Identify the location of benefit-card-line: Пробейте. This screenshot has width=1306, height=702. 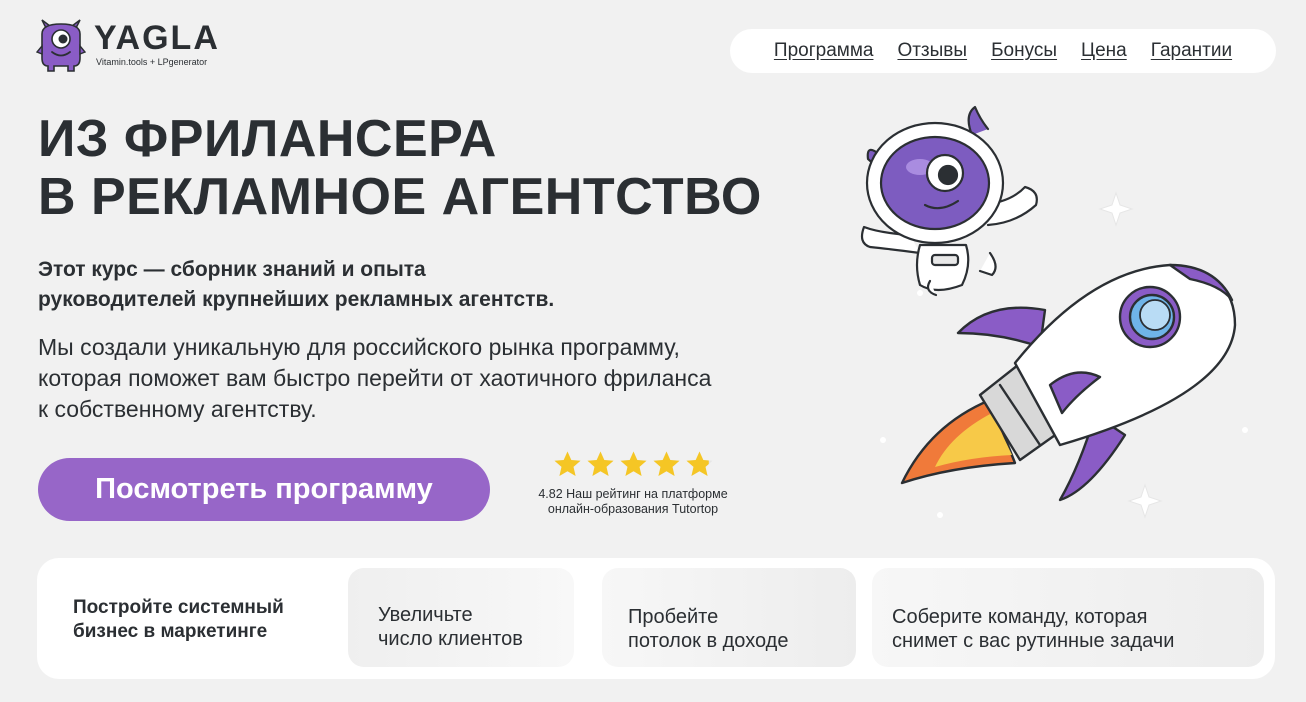
(673, 617).